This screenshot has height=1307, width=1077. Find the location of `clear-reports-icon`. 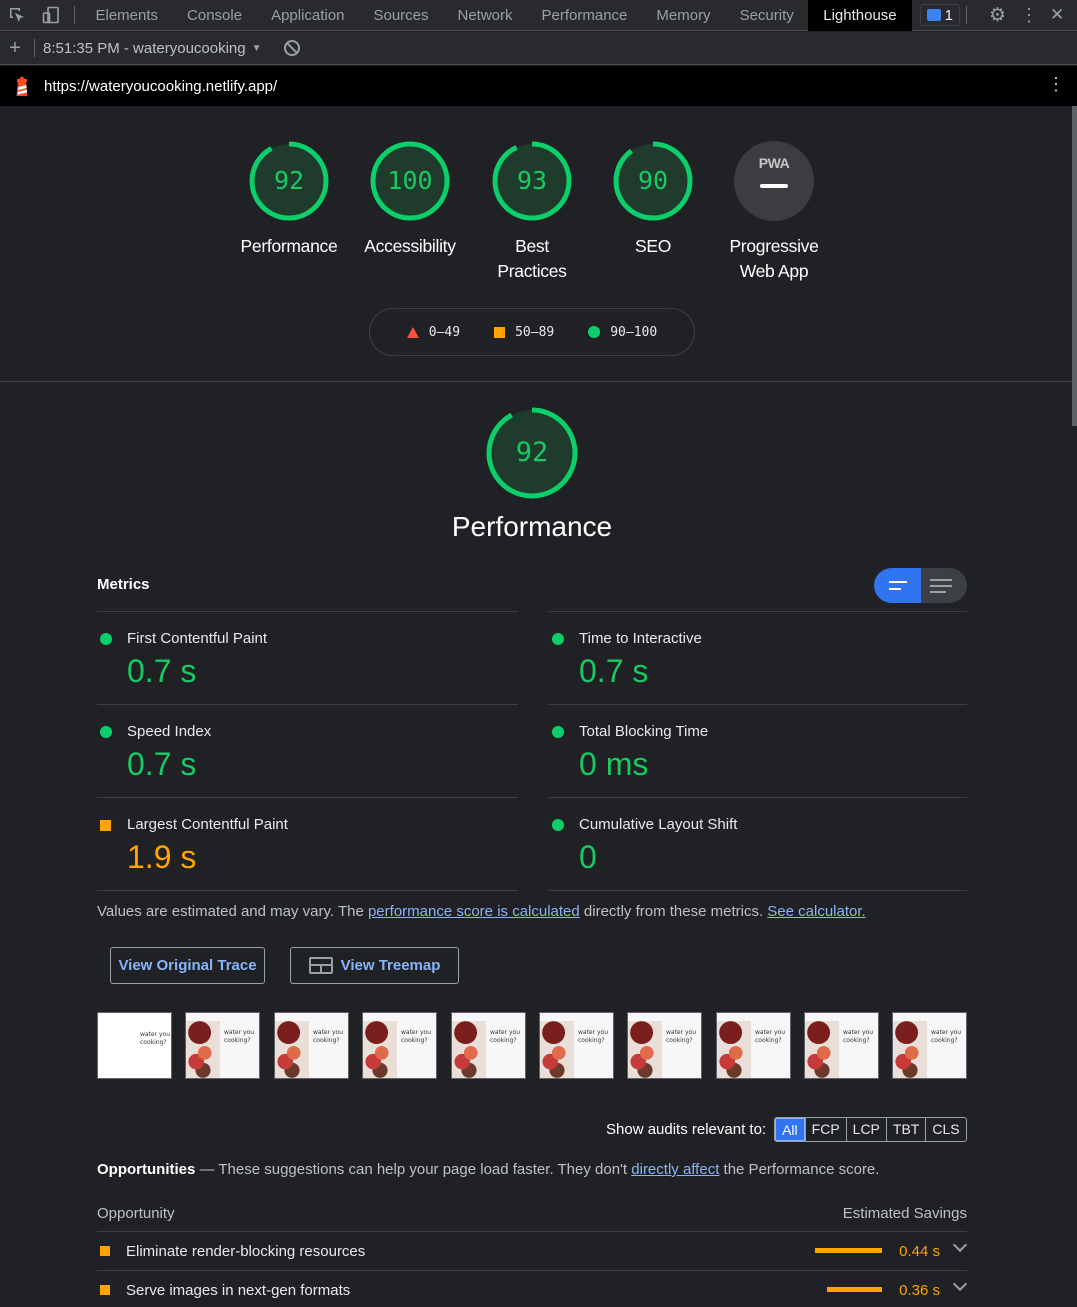

clear-reports-icon is located at coordinates (291, 48).